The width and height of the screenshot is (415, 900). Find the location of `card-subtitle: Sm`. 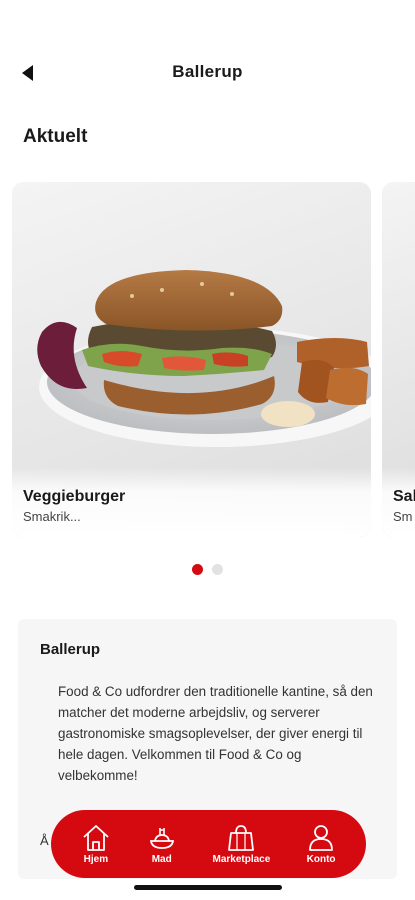

card-subtitle: Sm is located at coordinates (403, 516).